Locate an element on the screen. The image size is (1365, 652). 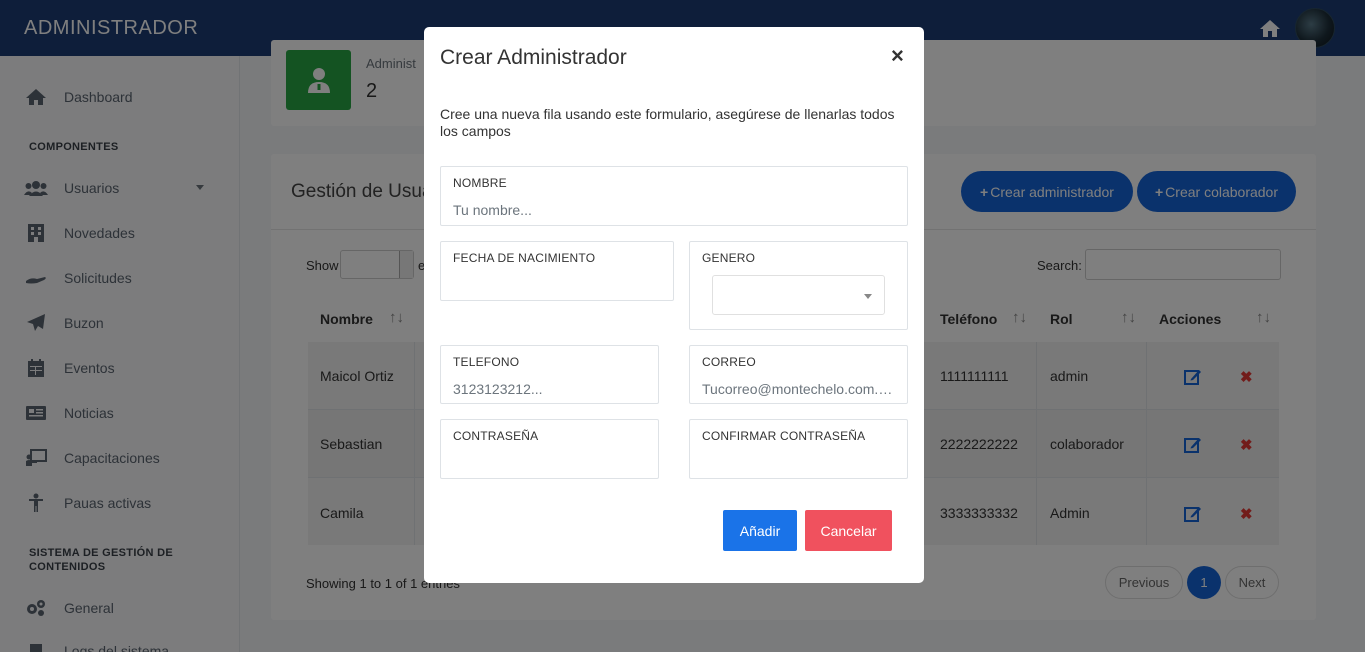
contrasena-label: CONTRASEÑA is located at coordinates (496, 436).